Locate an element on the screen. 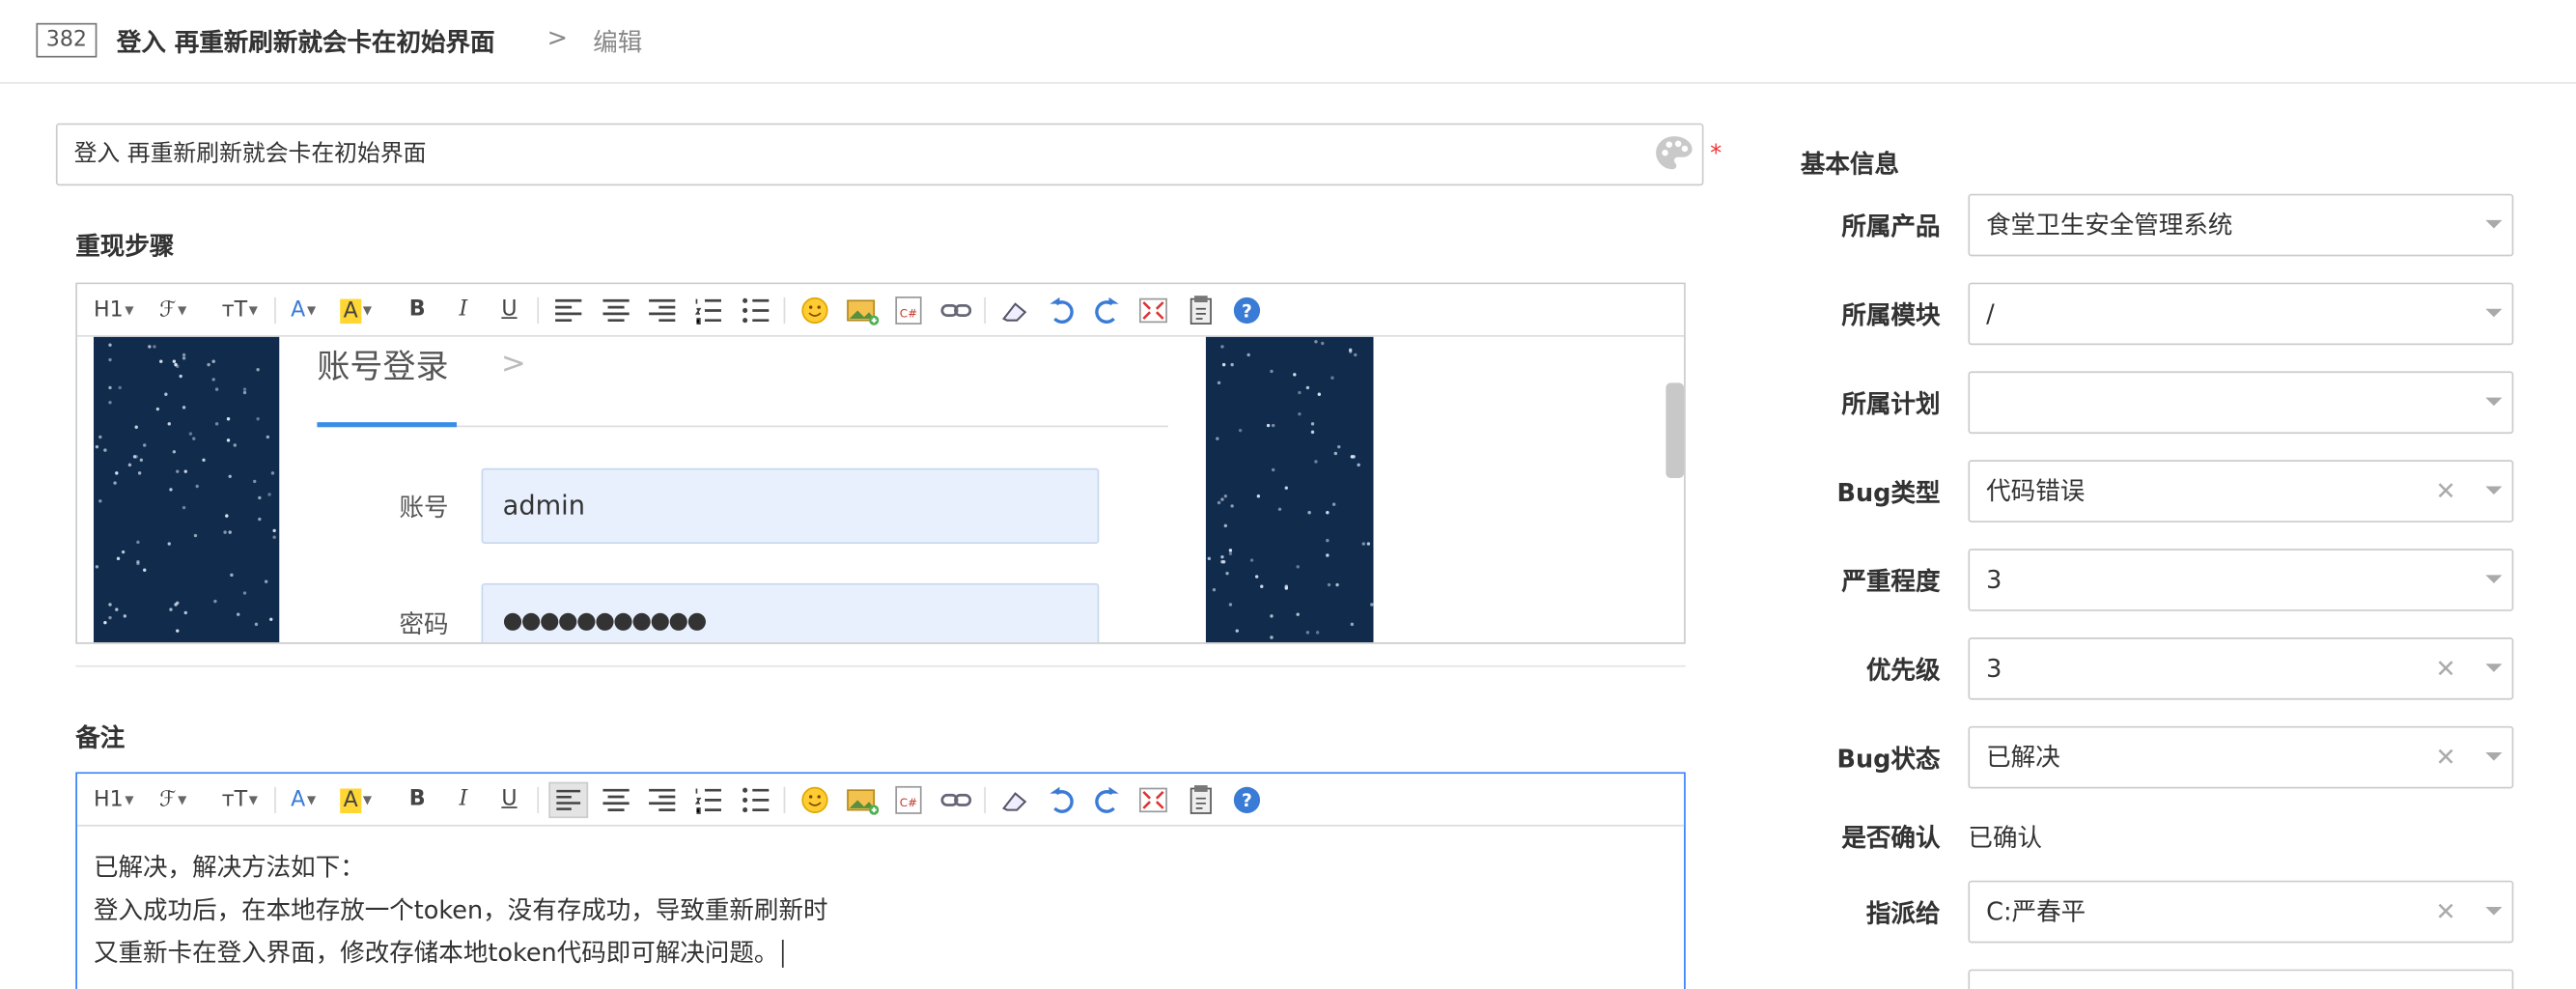  field-select: 已解决 ✕ is located at coordinates (2241, 757).